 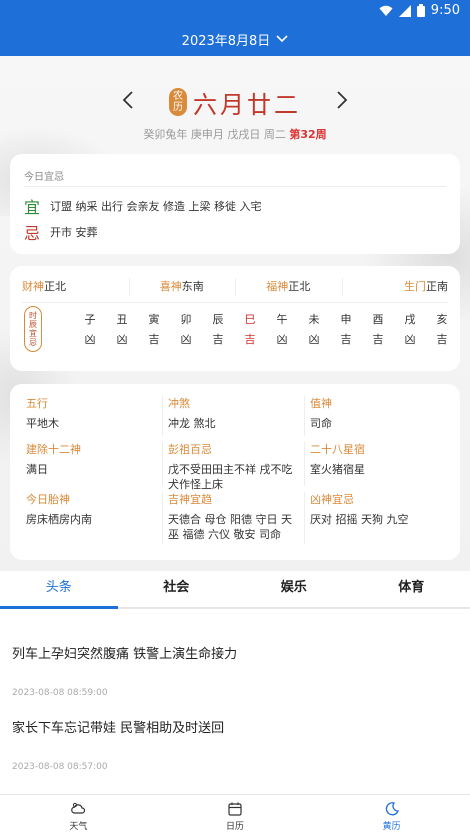 What do you see at coordinates (190, 499) in the screenshot?
I see `detail-label: 吉神宜趋` at bounding box center [190, 499].